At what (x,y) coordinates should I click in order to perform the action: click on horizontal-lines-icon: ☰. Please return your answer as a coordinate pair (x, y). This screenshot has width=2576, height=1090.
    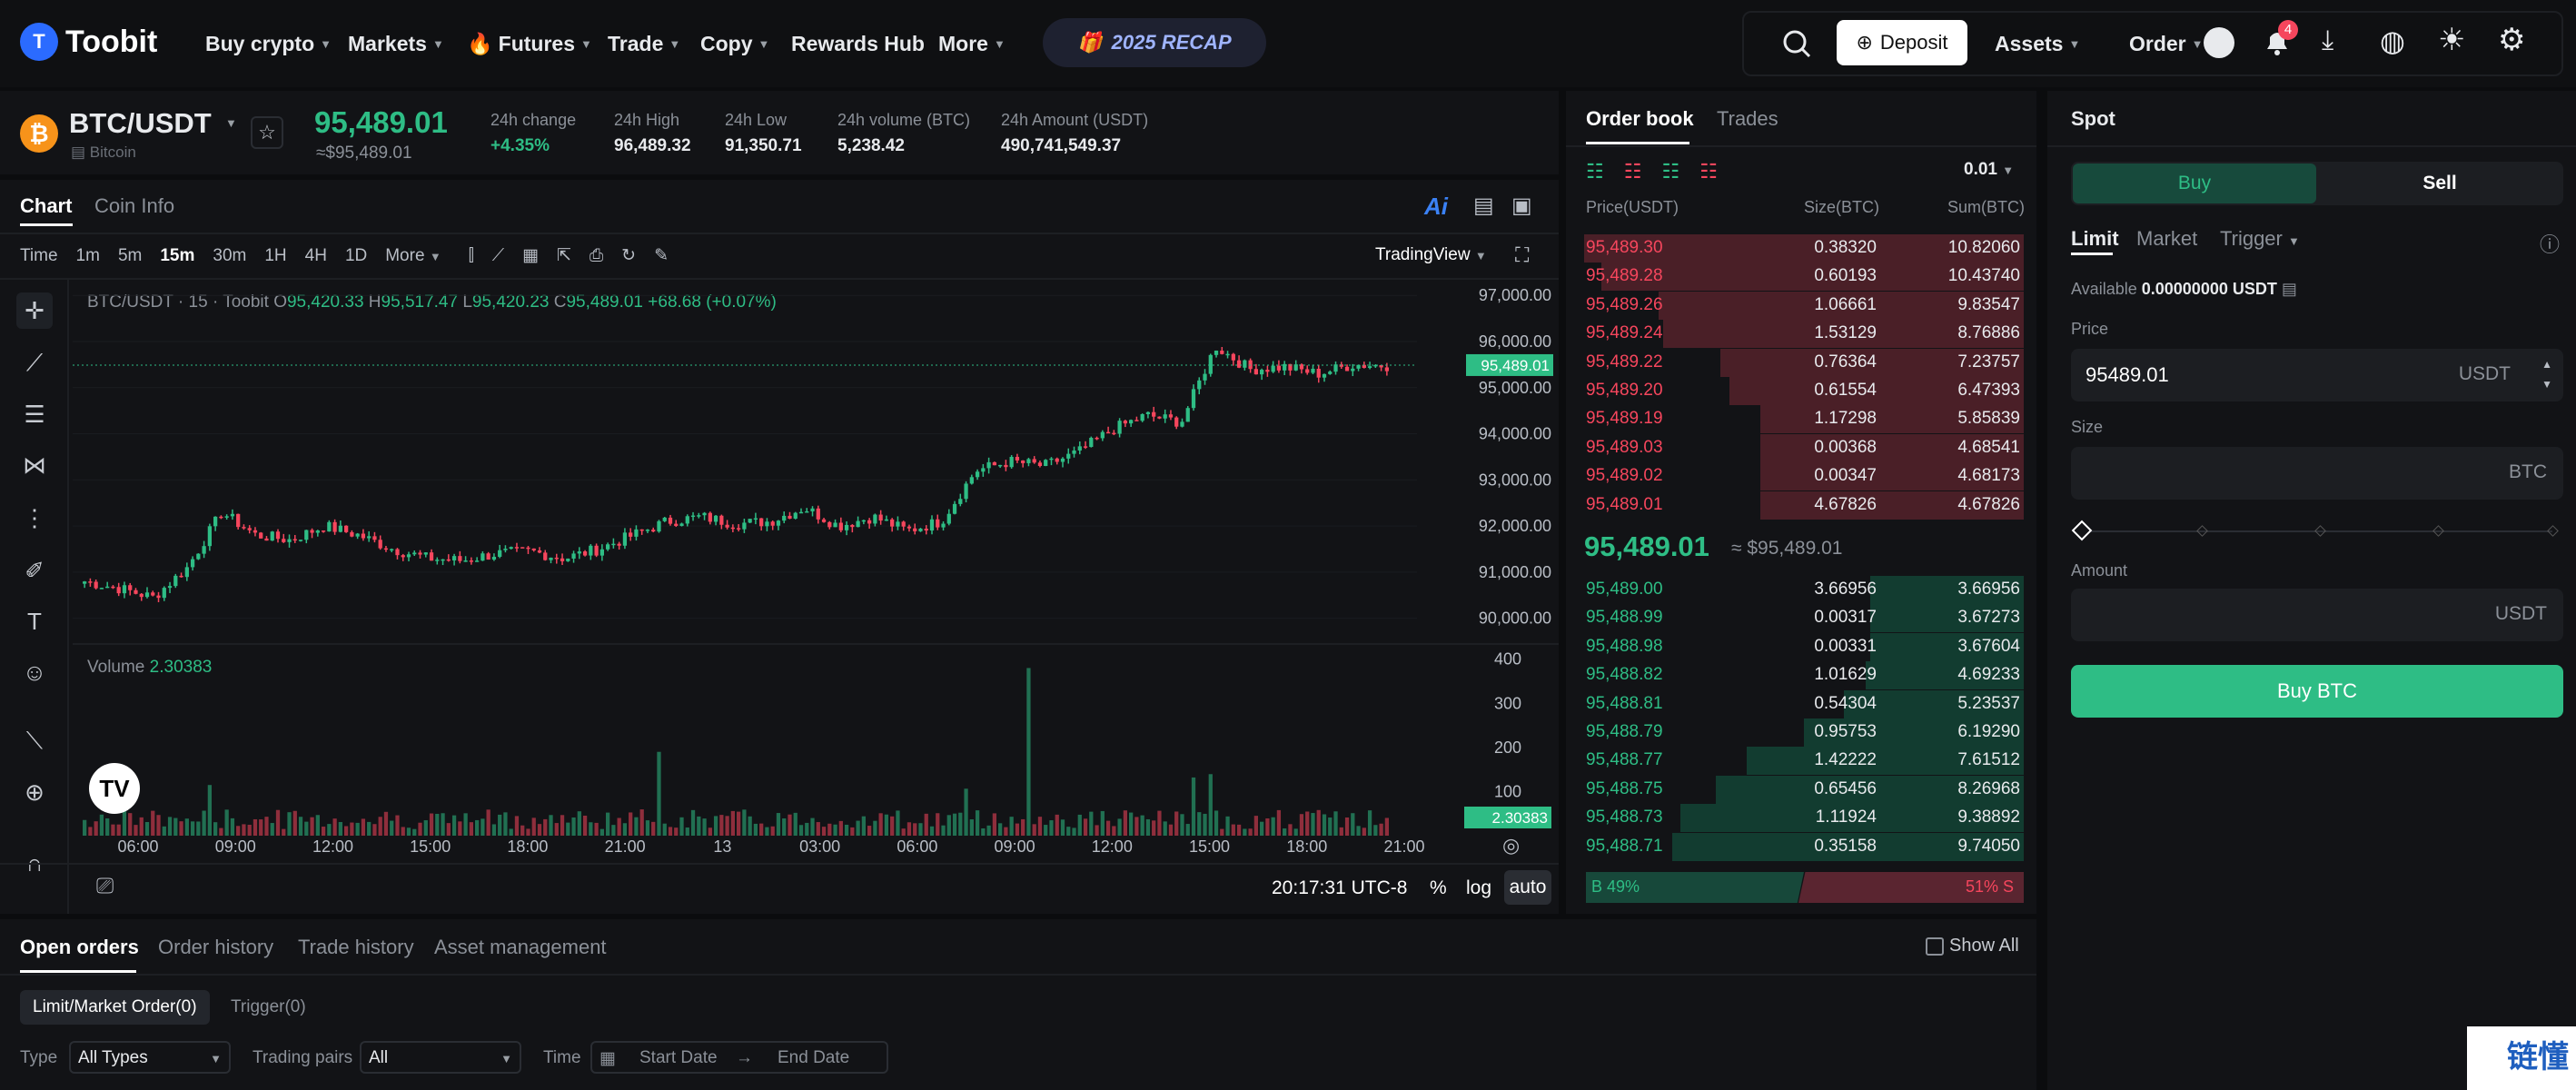
    Looking at the image, I should click on (34, 414).